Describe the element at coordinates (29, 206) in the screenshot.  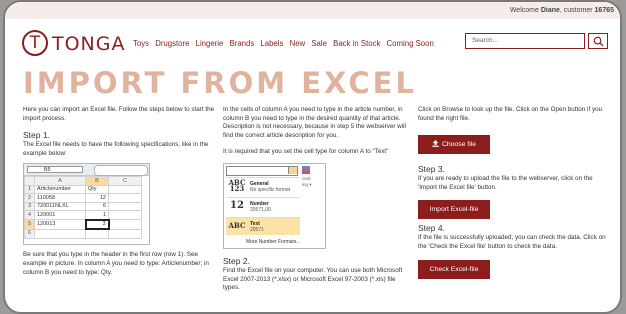
I see `excel-row-number: 3` at that location.